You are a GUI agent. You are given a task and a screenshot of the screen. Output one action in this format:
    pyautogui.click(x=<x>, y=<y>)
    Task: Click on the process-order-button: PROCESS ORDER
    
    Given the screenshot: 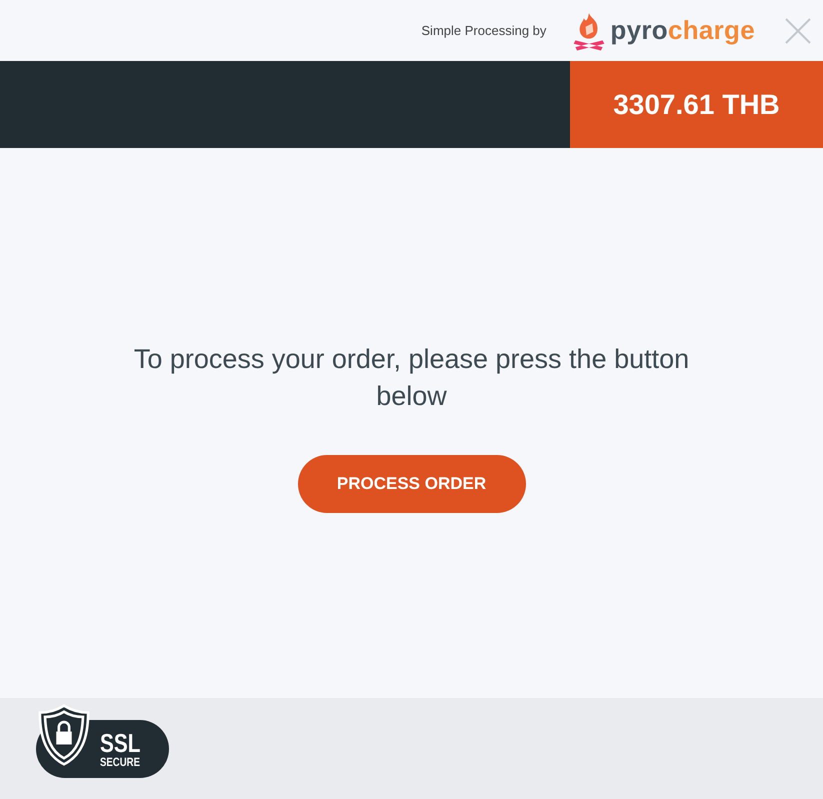 What is the action you would take?
    pyautogui.click(x=412, y=484)
    